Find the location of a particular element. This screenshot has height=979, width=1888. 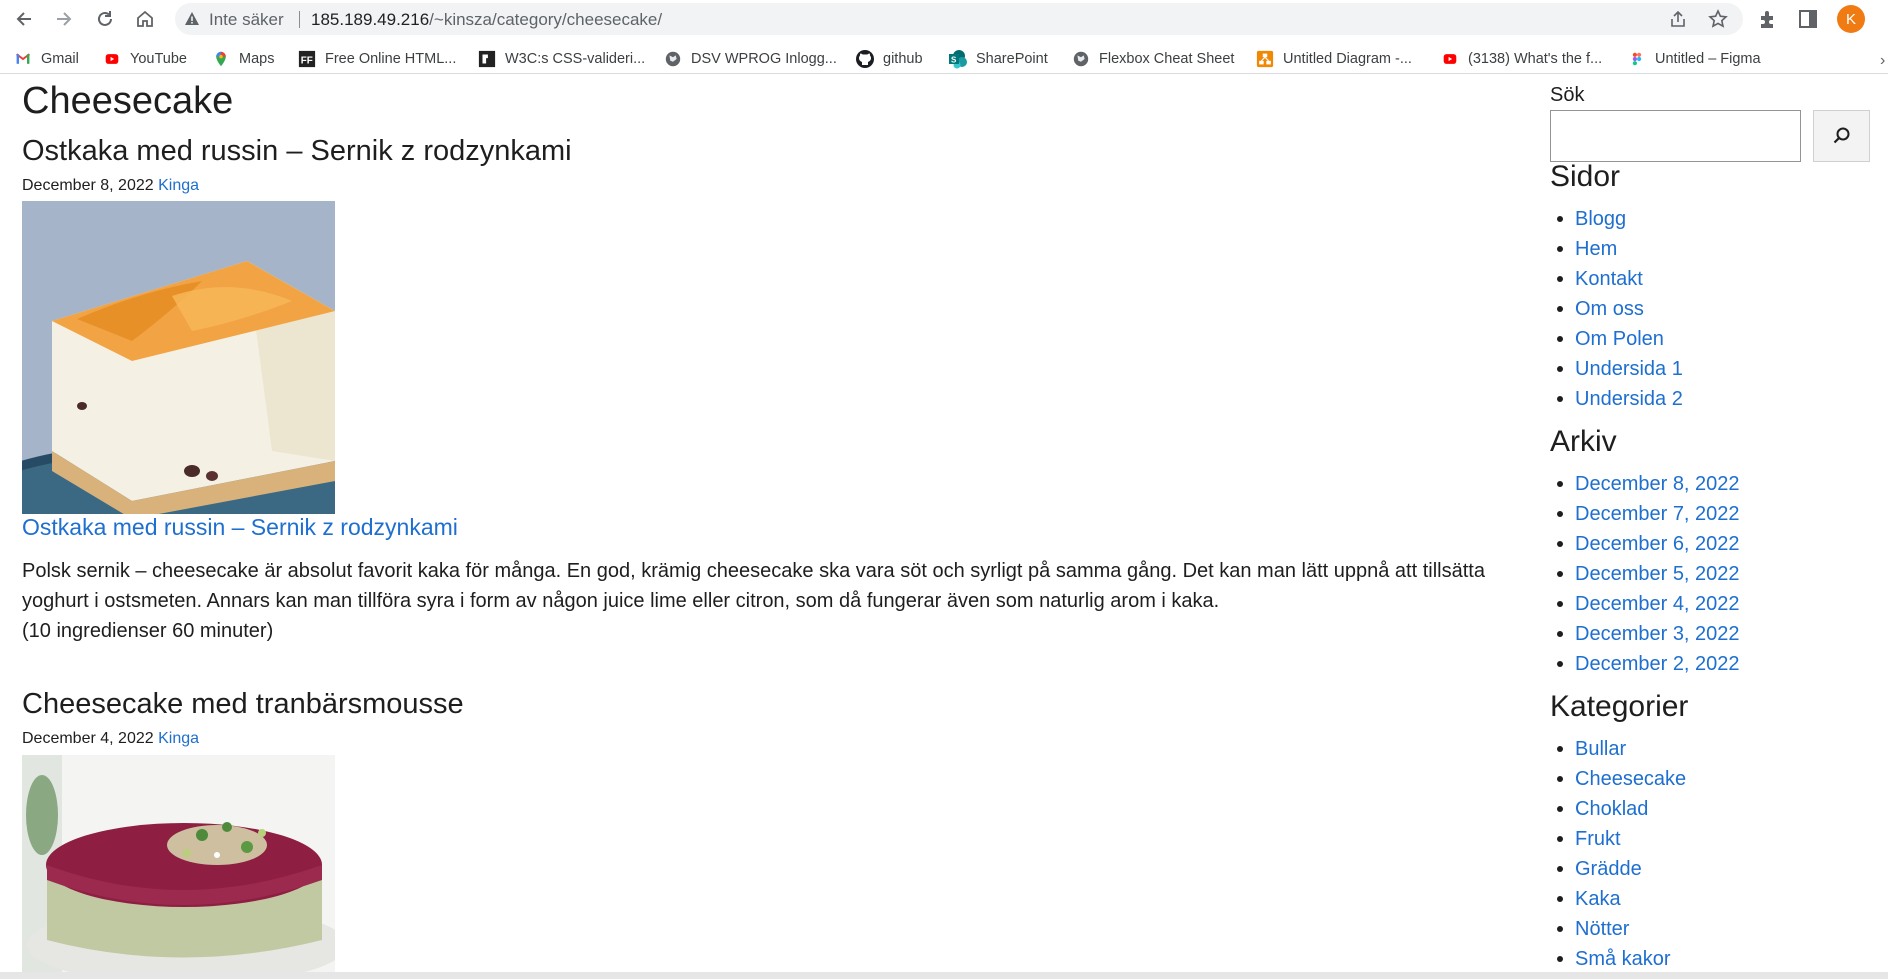

post-title: Cheesecake med tranbärsmousse is located at coordinates (243, 704).